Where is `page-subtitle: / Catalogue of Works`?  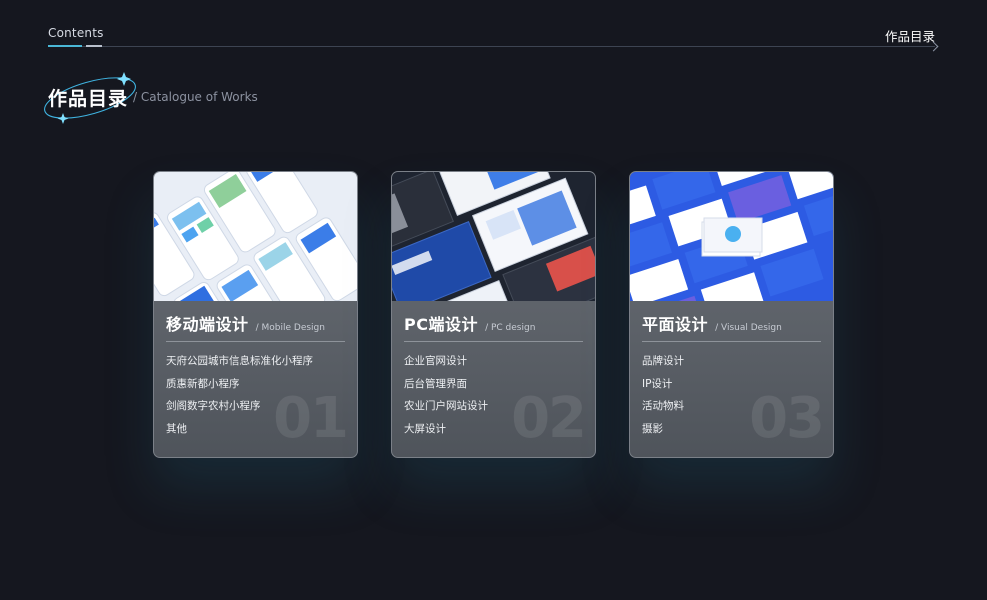 page-subtitle: / Catalogue of Works is located at coordinates (195, 97).